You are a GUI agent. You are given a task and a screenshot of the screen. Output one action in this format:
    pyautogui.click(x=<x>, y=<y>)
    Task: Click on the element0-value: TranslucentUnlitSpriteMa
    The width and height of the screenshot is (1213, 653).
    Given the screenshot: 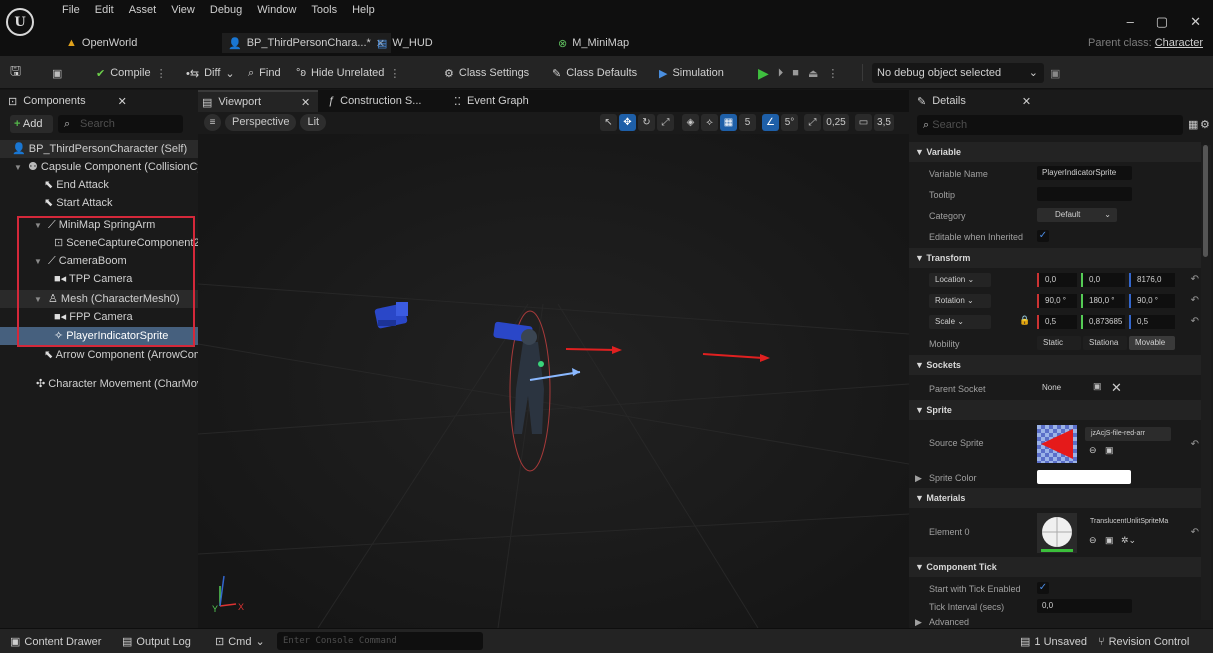 What is the action you would take?
    pyautogui.click(x=1131, y=522)
    